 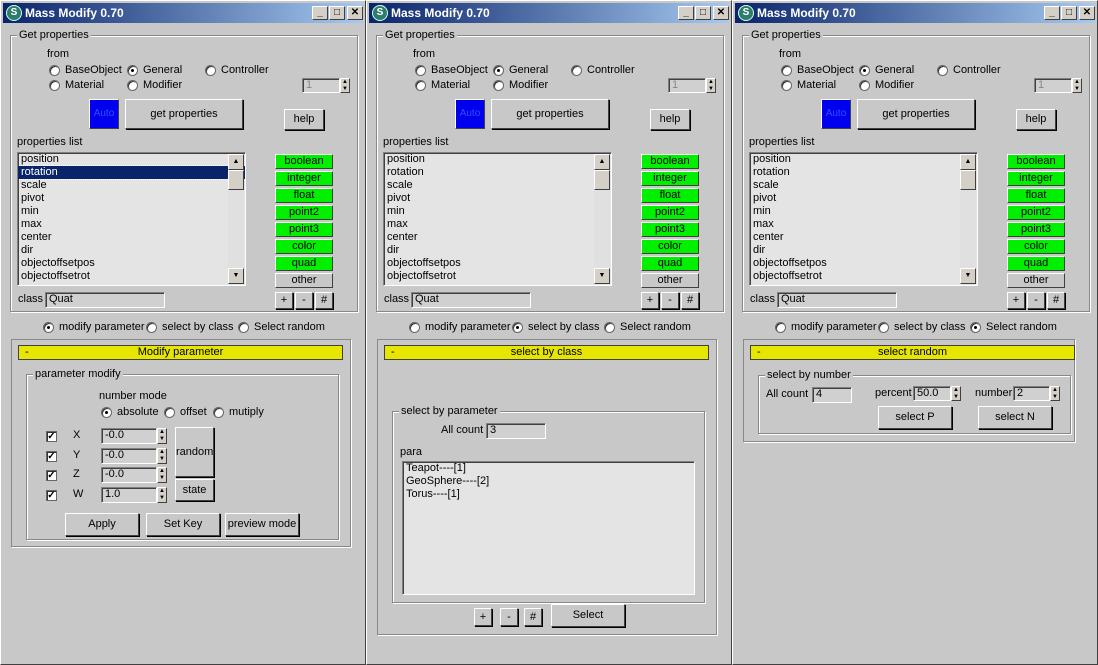 I want to click on list-item: dir, so click(x=131, y=250).